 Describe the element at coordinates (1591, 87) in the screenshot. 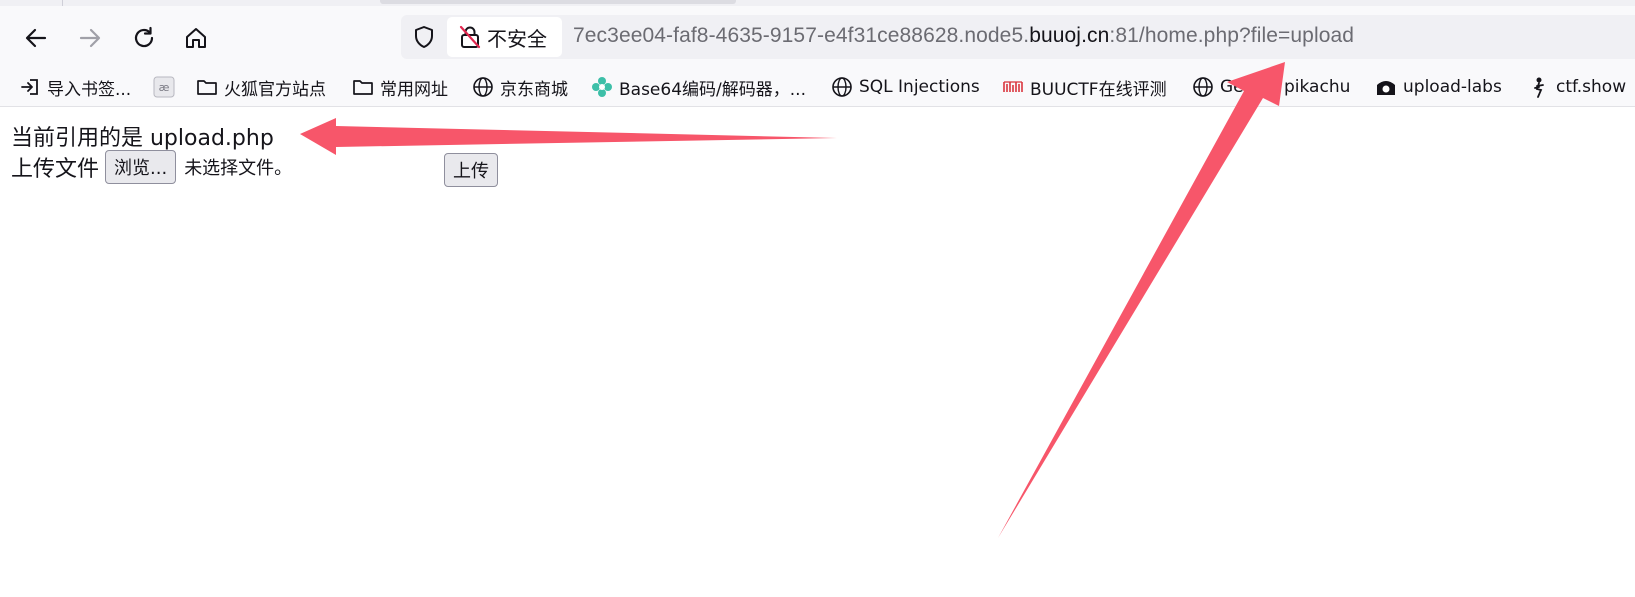

I see `bookmark-label: ctf.show` at that location.